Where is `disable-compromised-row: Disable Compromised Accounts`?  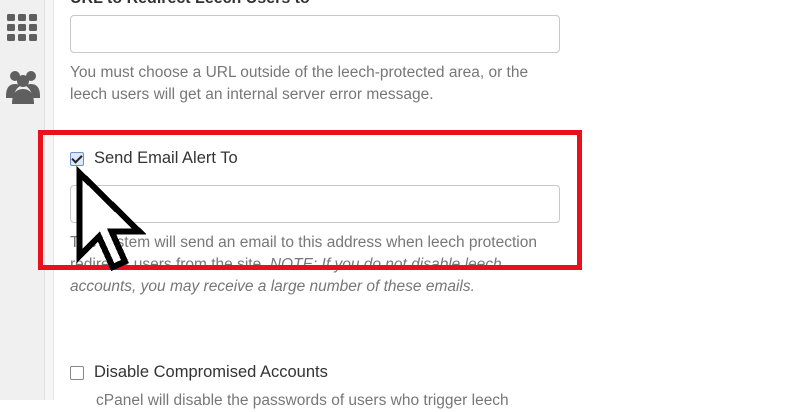 disable-compromised-row: Disable Compromised Accounts is located at coordinates (199, 372).